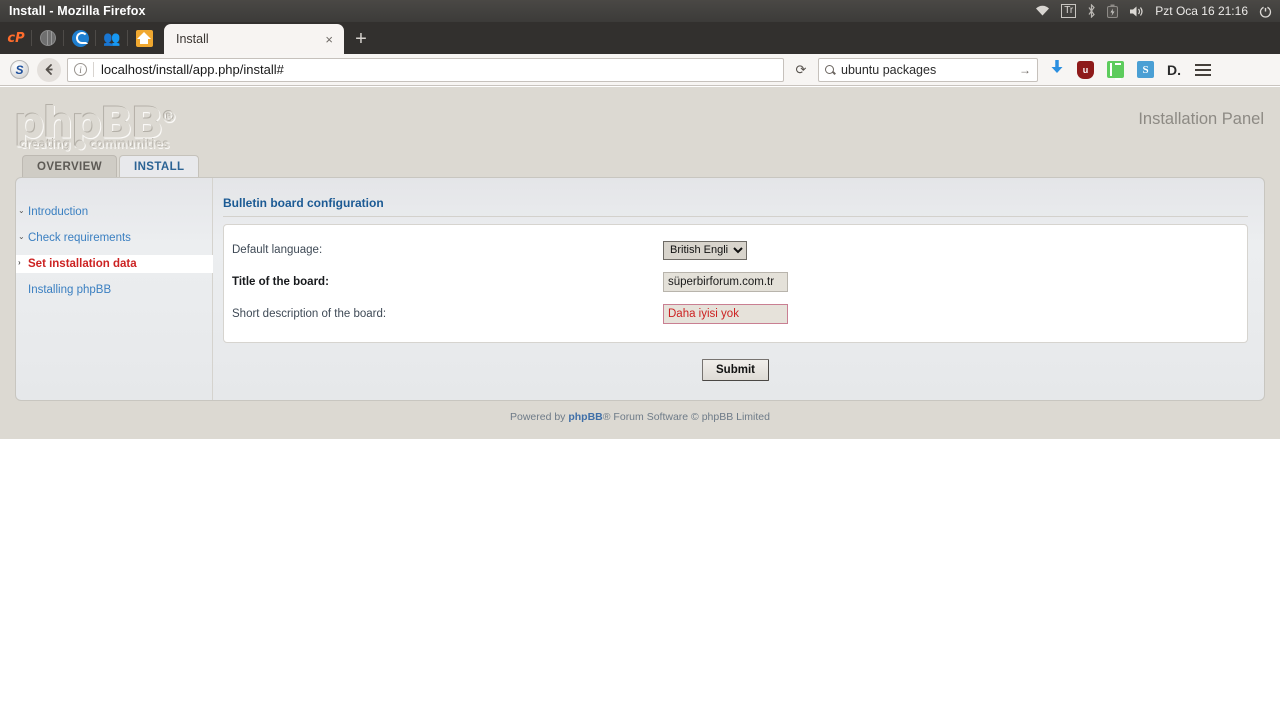  What do you see at coordinates (1057, 69) in the screenshot?
I see `download-arrow-icon` at bounding box center [1057, 69].